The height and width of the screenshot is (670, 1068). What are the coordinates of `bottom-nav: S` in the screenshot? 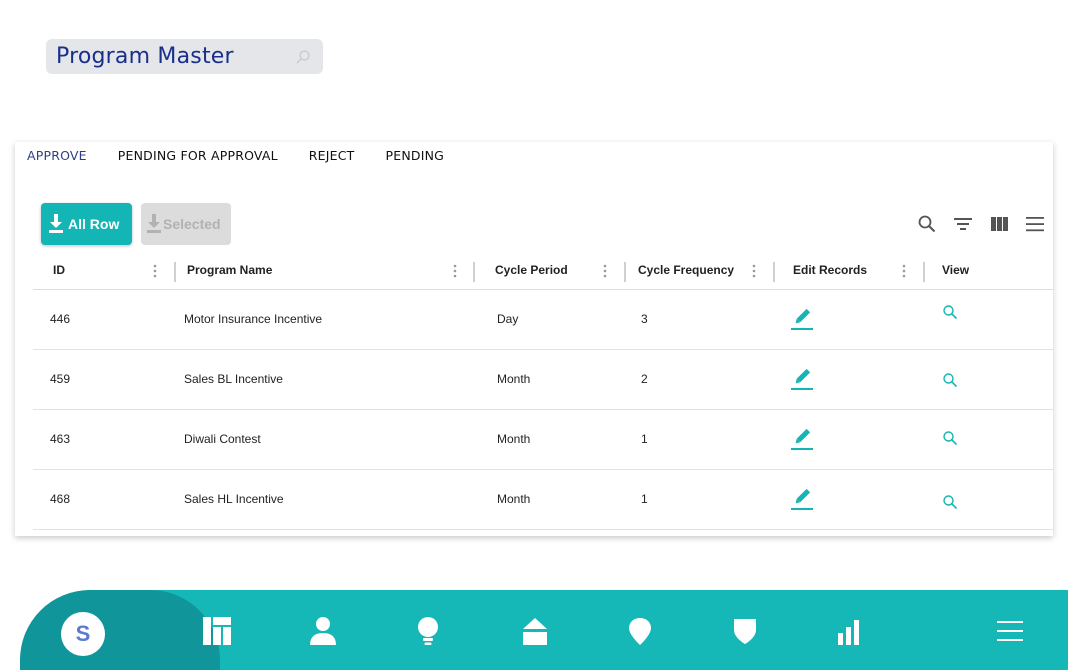 It's located at (544, 630).